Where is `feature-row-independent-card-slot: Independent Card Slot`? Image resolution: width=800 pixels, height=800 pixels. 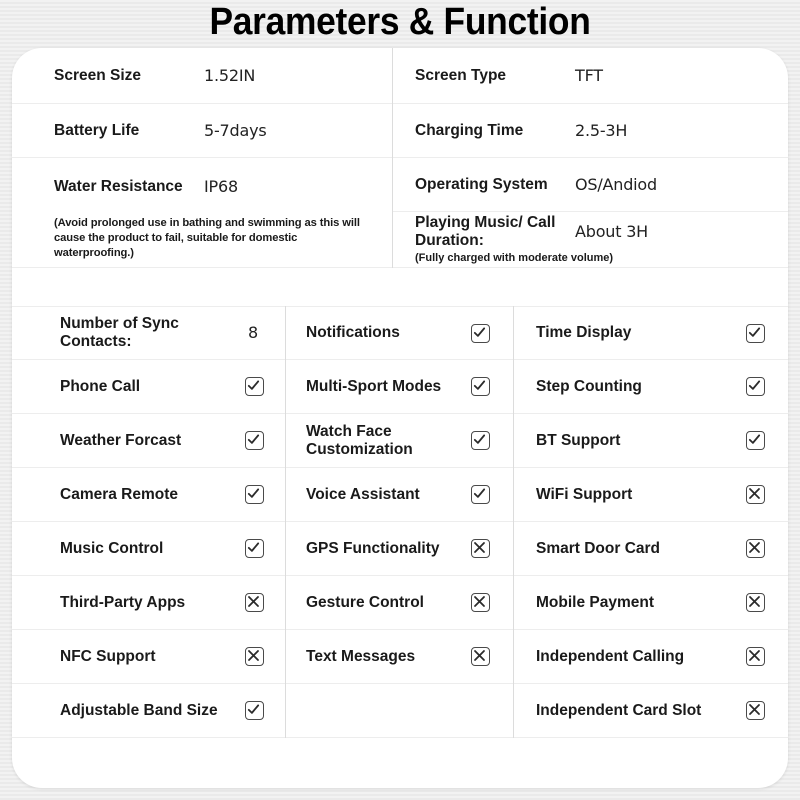
feature-row-independent-card-slot: Independent Card Slot is located at coordinates (651, 711).